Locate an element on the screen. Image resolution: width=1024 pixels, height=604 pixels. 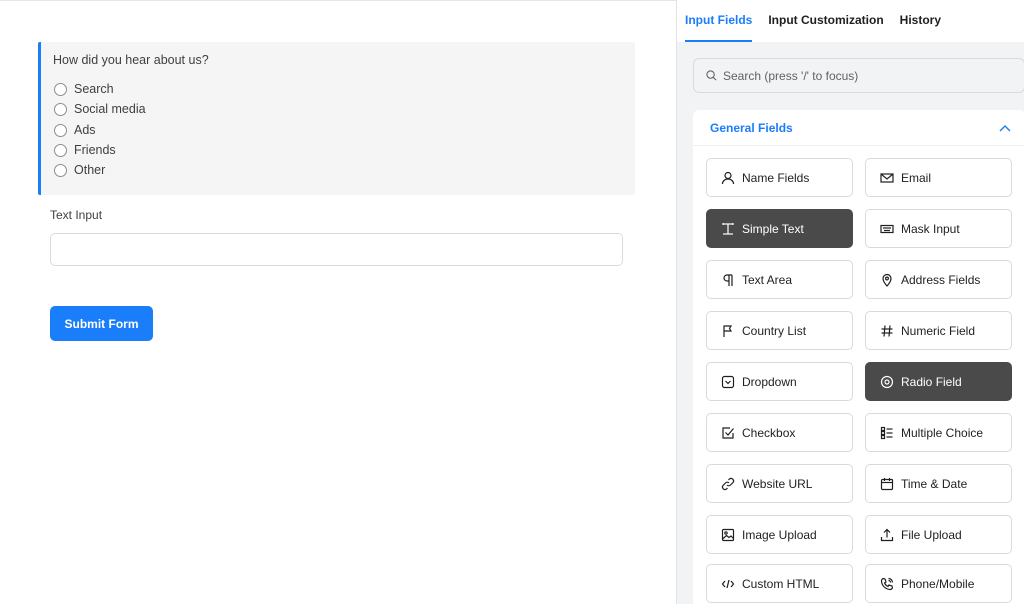
sidebar-tabs: Input Fields Input Customization History is located at coordinates (850, 21).